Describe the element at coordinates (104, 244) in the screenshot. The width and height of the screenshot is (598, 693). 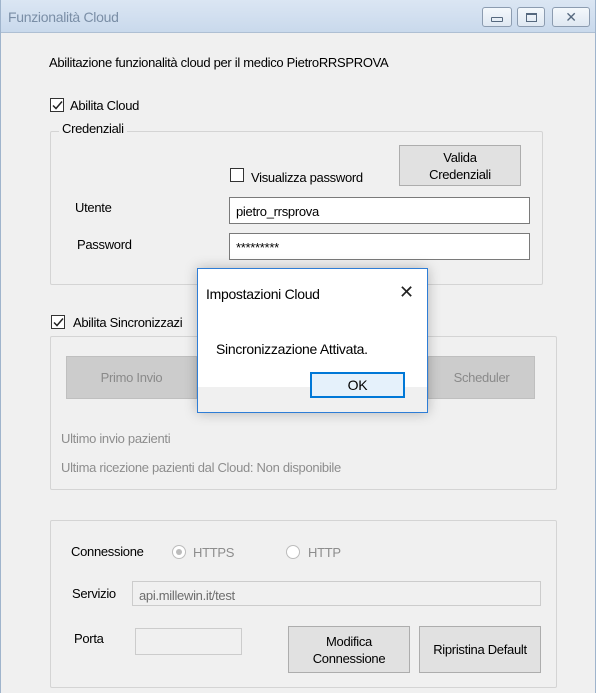
I see `password-label: Password` at that location.